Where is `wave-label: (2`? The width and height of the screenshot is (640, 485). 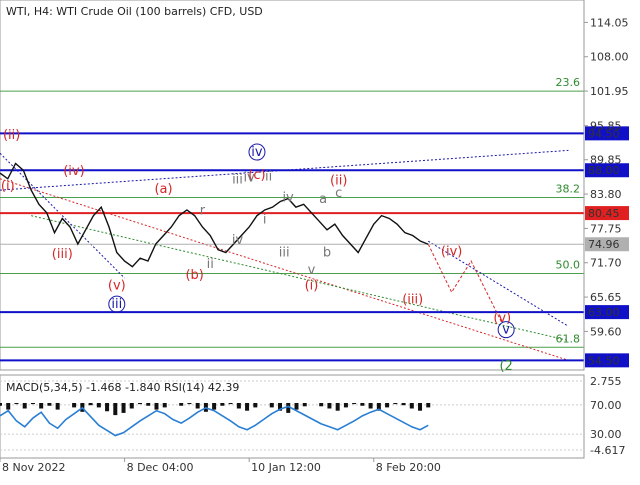
wave-label: (2 is located at coordinates (505, 366).